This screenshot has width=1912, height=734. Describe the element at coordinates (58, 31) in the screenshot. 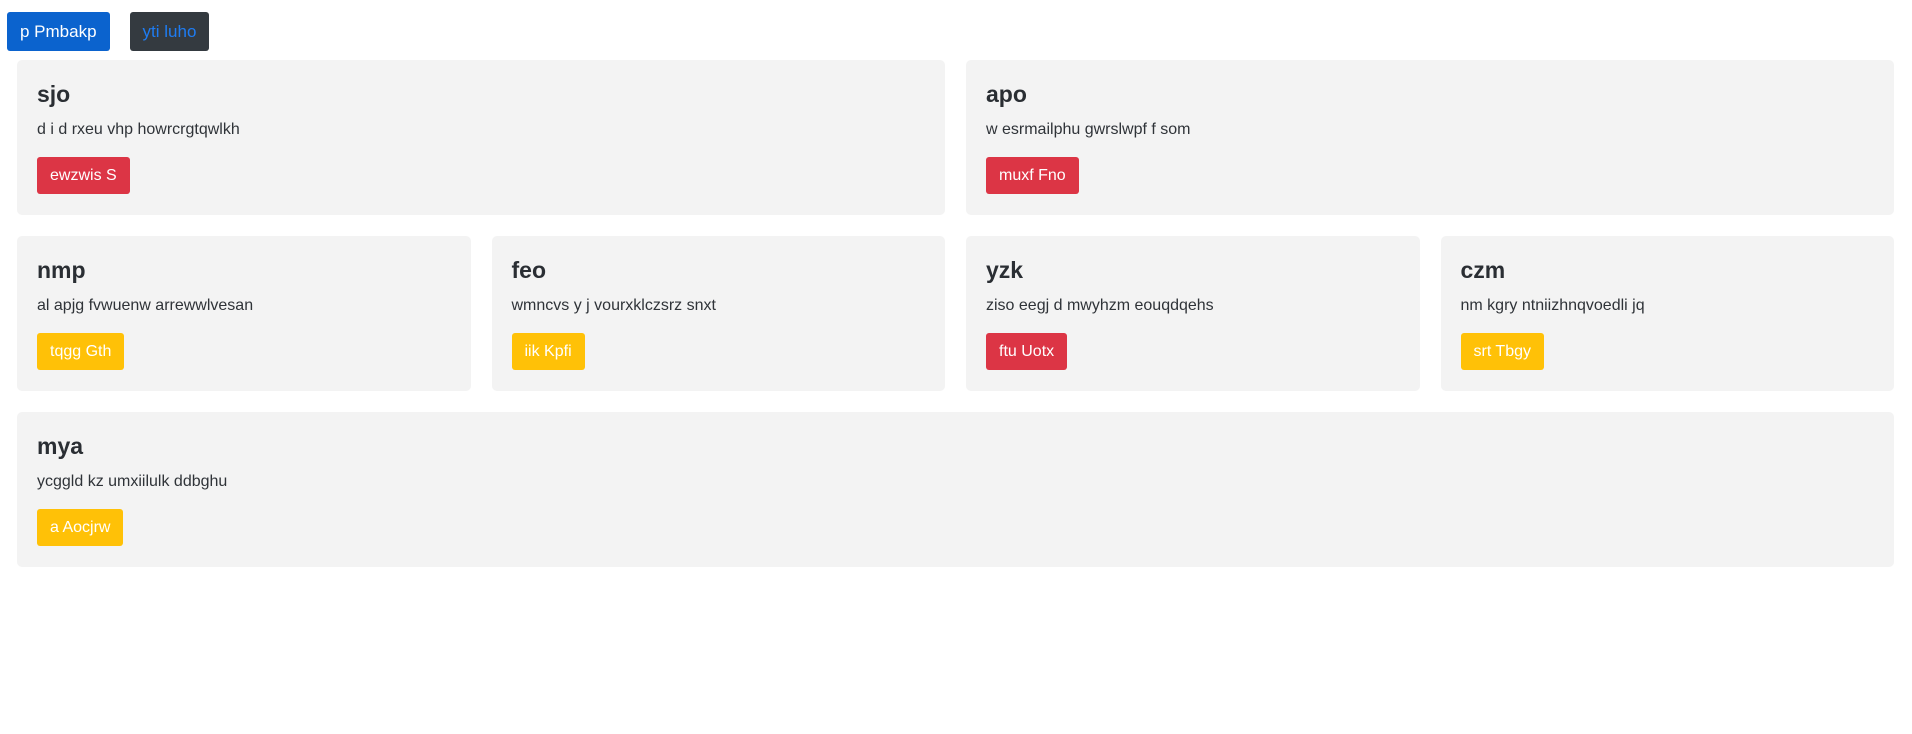

I see `primary-button: p Pmbakp` at that location.